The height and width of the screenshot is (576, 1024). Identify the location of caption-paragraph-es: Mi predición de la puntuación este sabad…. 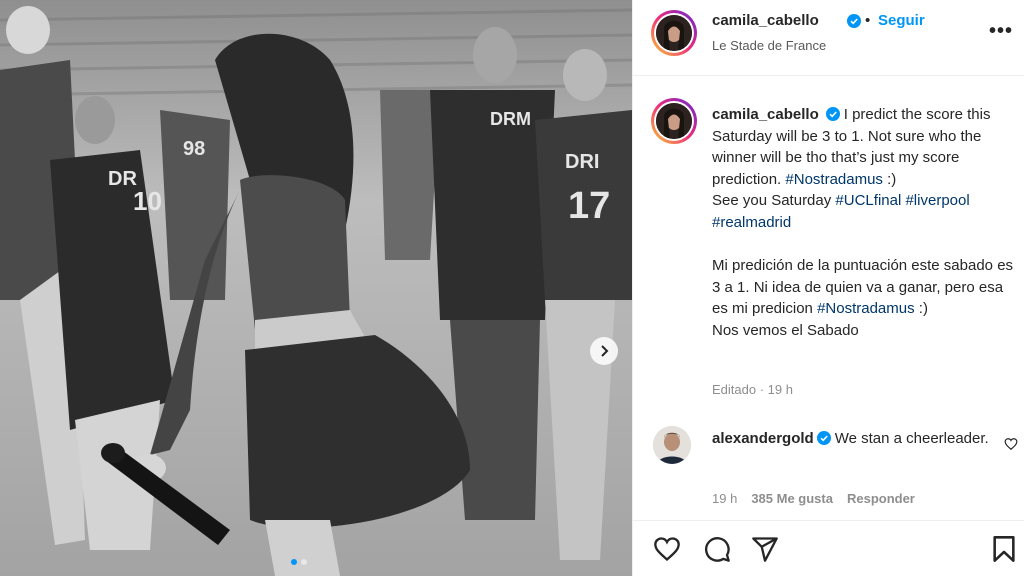
(864, 287).